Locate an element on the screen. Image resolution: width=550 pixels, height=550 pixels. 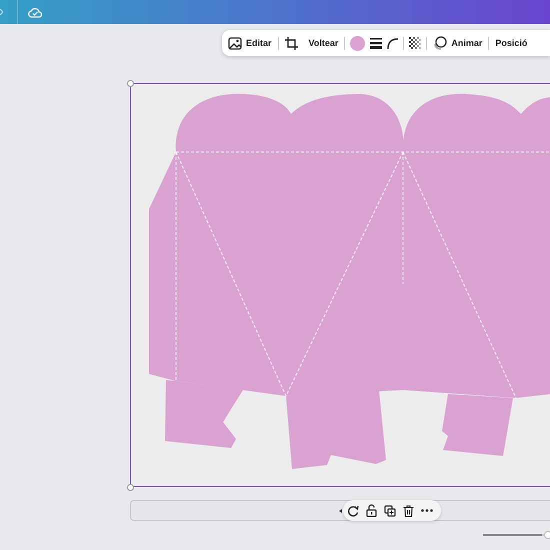
lines-icon is located at coordinates (376, 43).